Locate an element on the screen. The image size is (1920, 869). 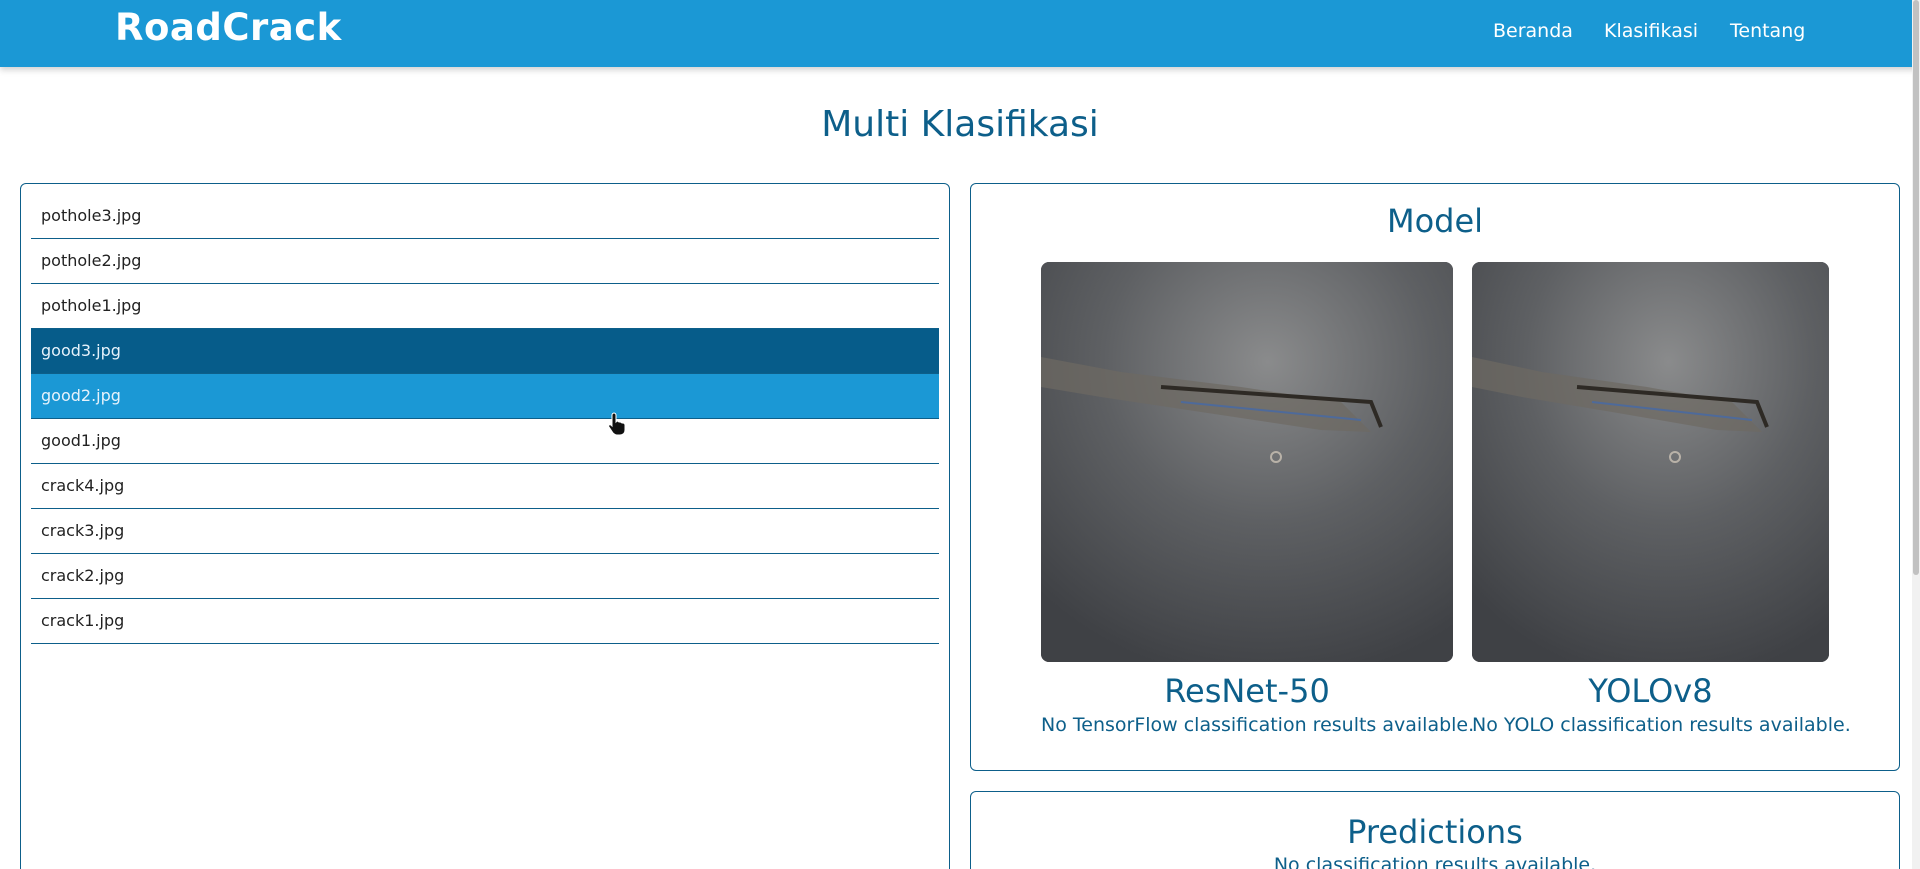
predictions-title: Predictions is located at coordinates (1435, 832).